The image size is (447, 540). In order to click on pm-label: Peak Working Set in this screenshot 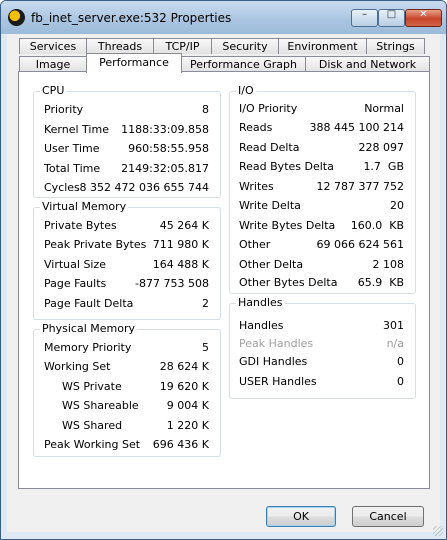, I will do `click(92, 444)`.